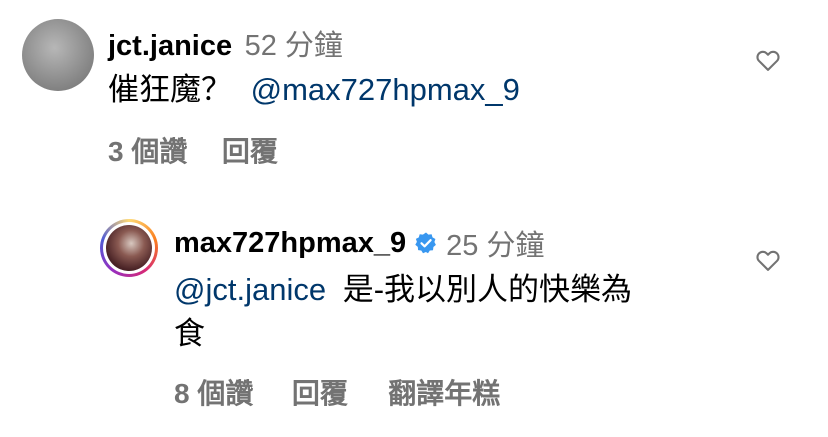  What do you see at coordinates (290, 243) in the screenshot?
I see `username: max727hpmax_9` at bounding box center [290, 243].